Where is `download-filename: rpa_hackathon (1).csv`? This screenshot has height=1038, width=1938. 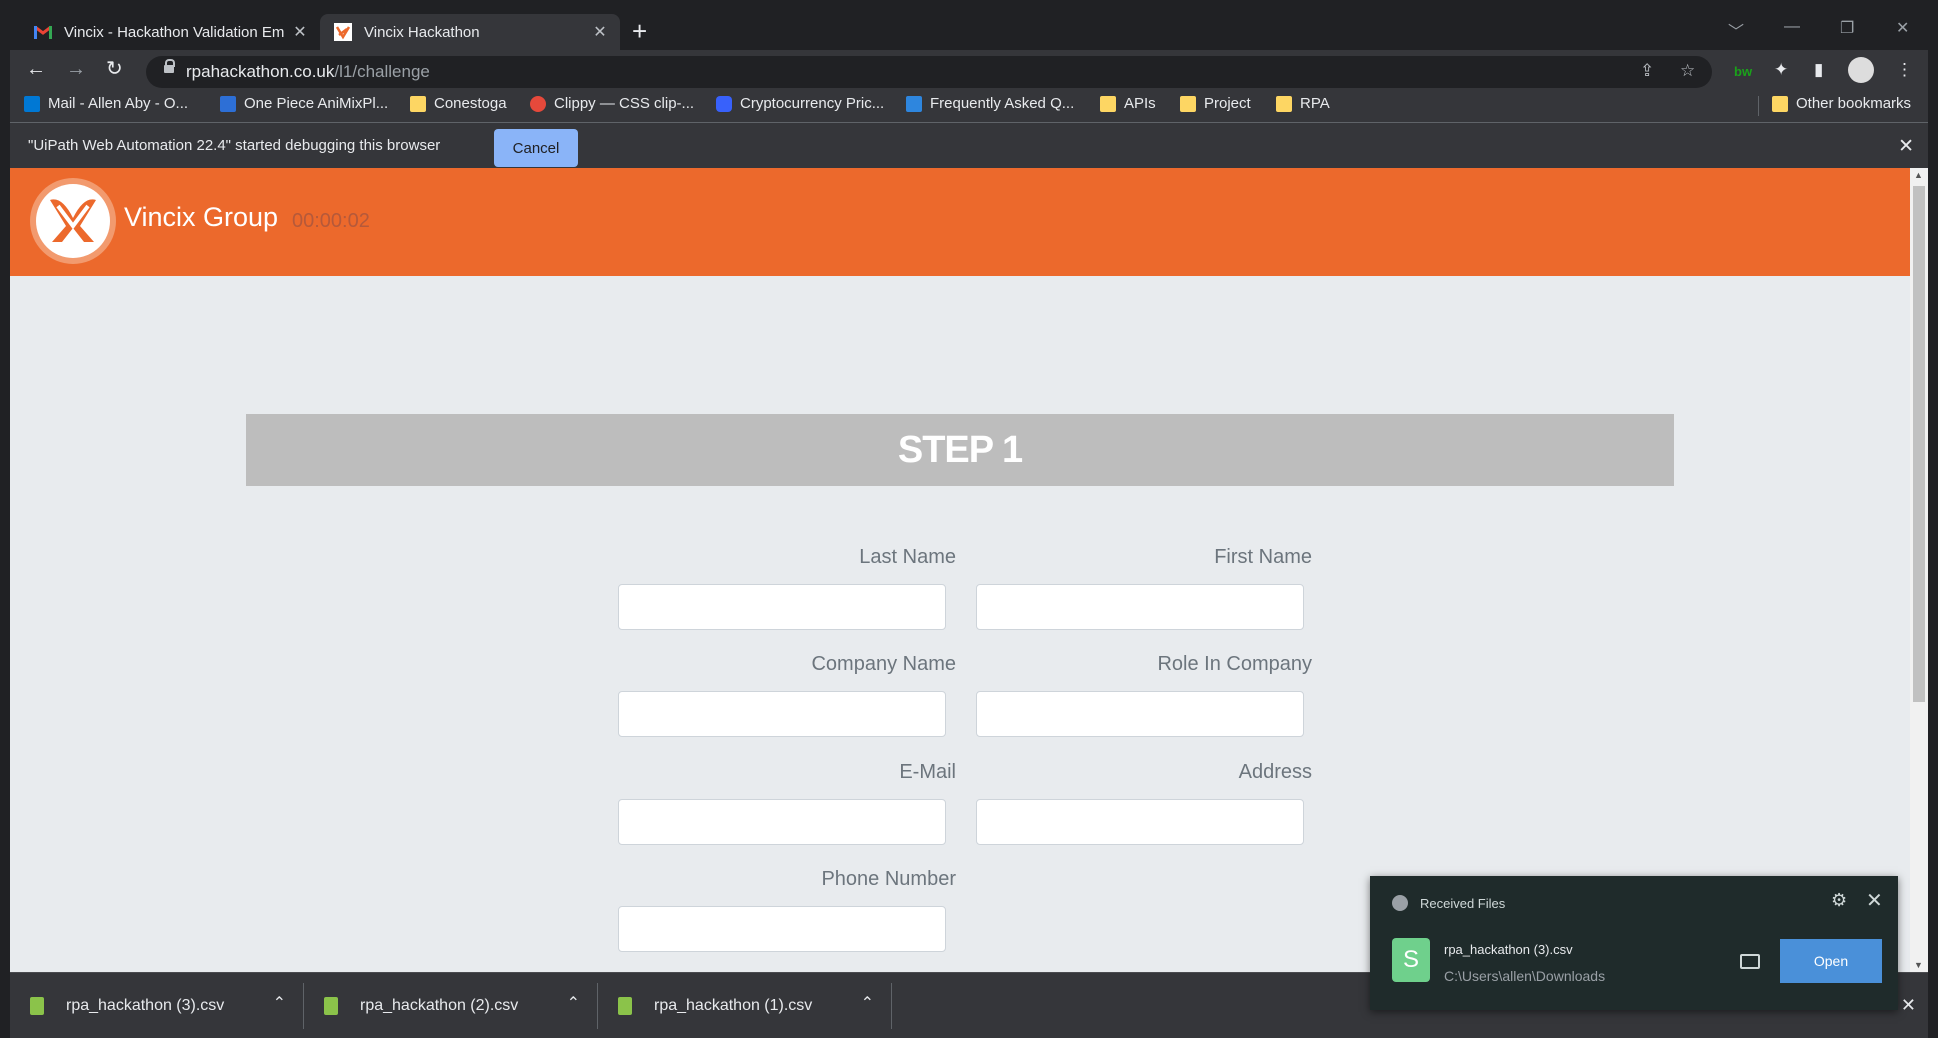 download-filename: rpa_hackathon (1).csv is located at coordinates (733, 1005).